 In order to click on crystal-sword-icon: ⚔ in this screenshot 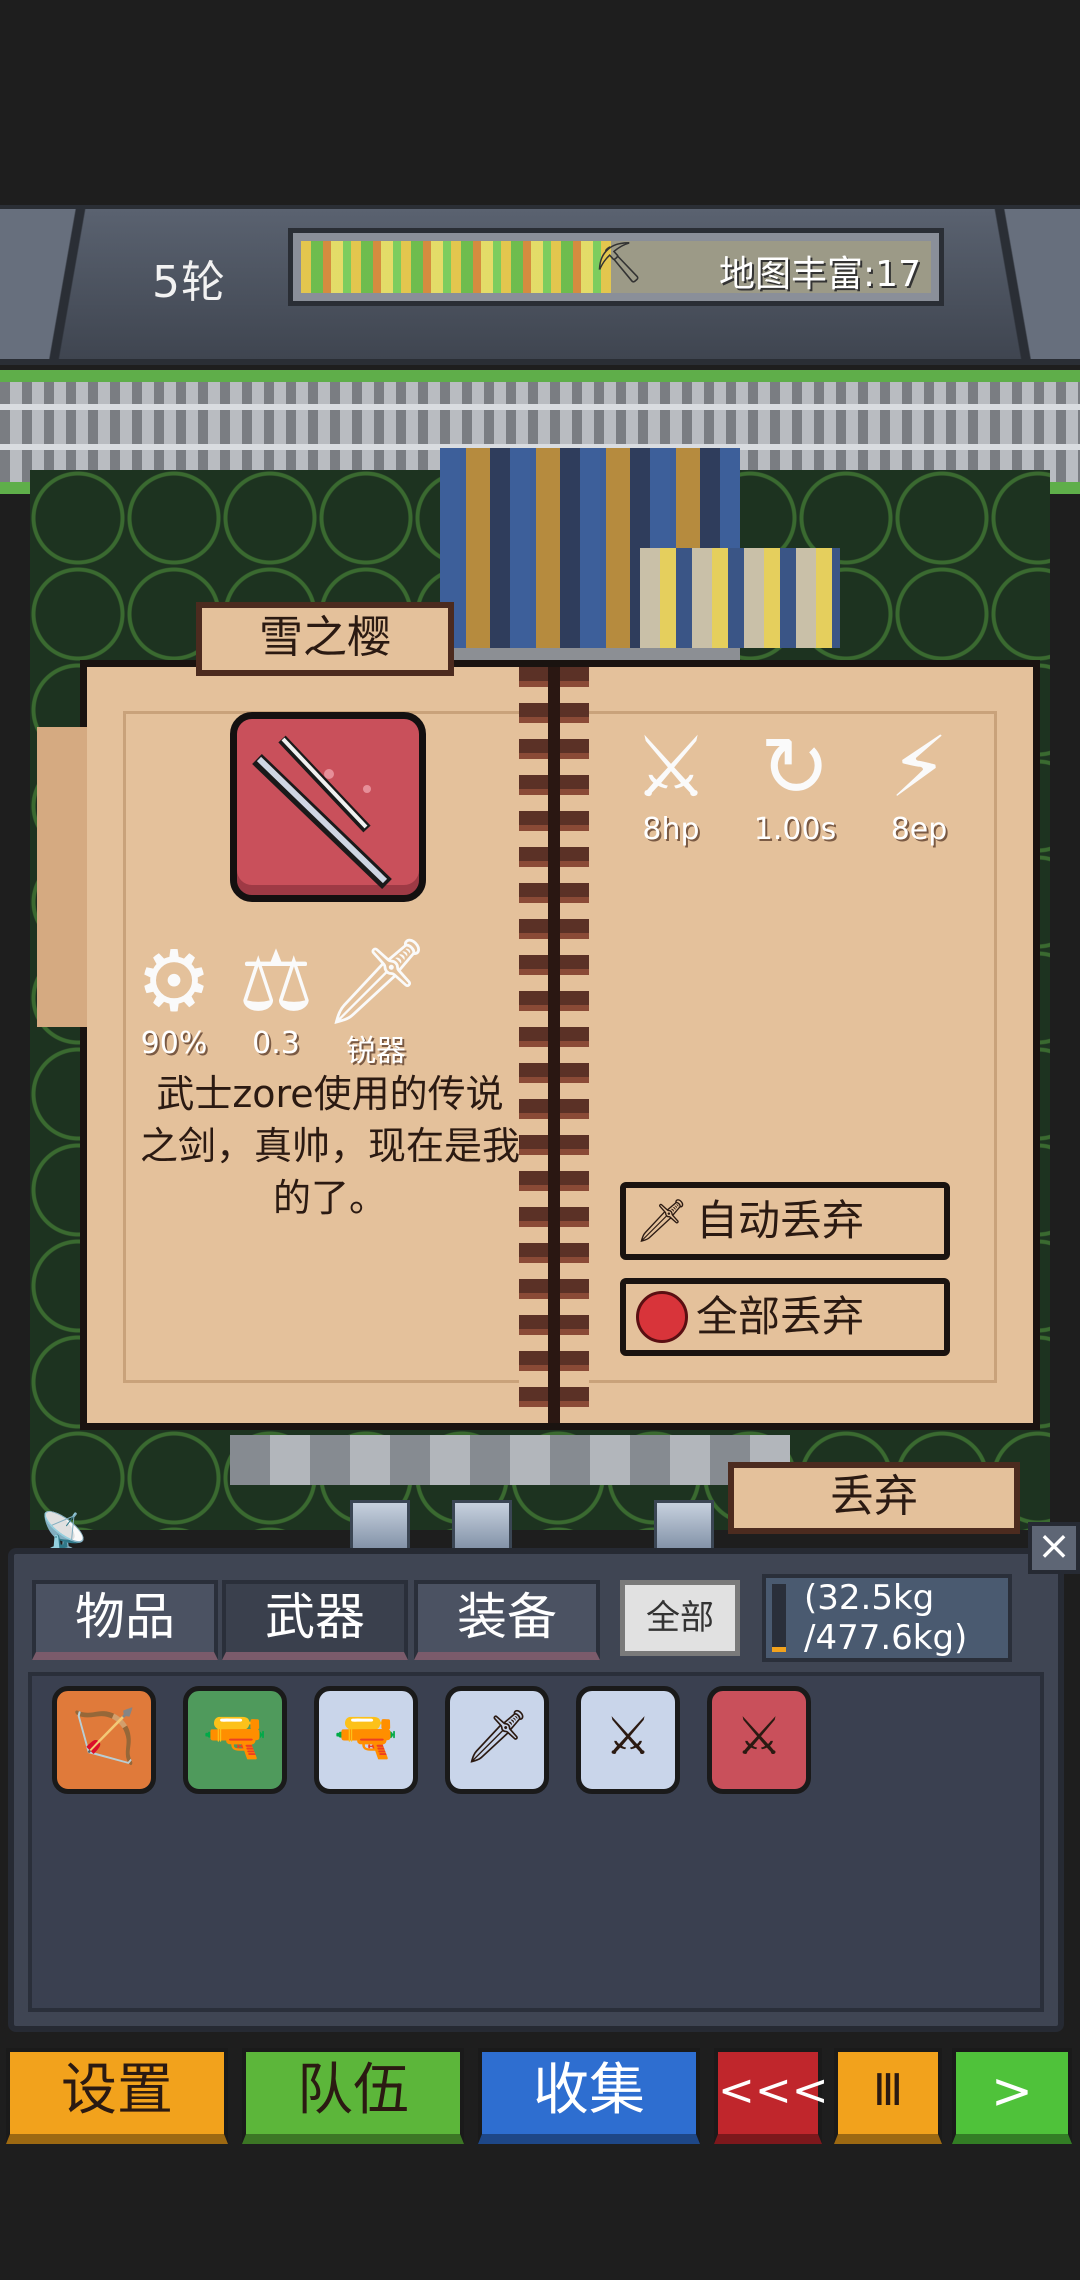, I will do `click(628, 1737)`.